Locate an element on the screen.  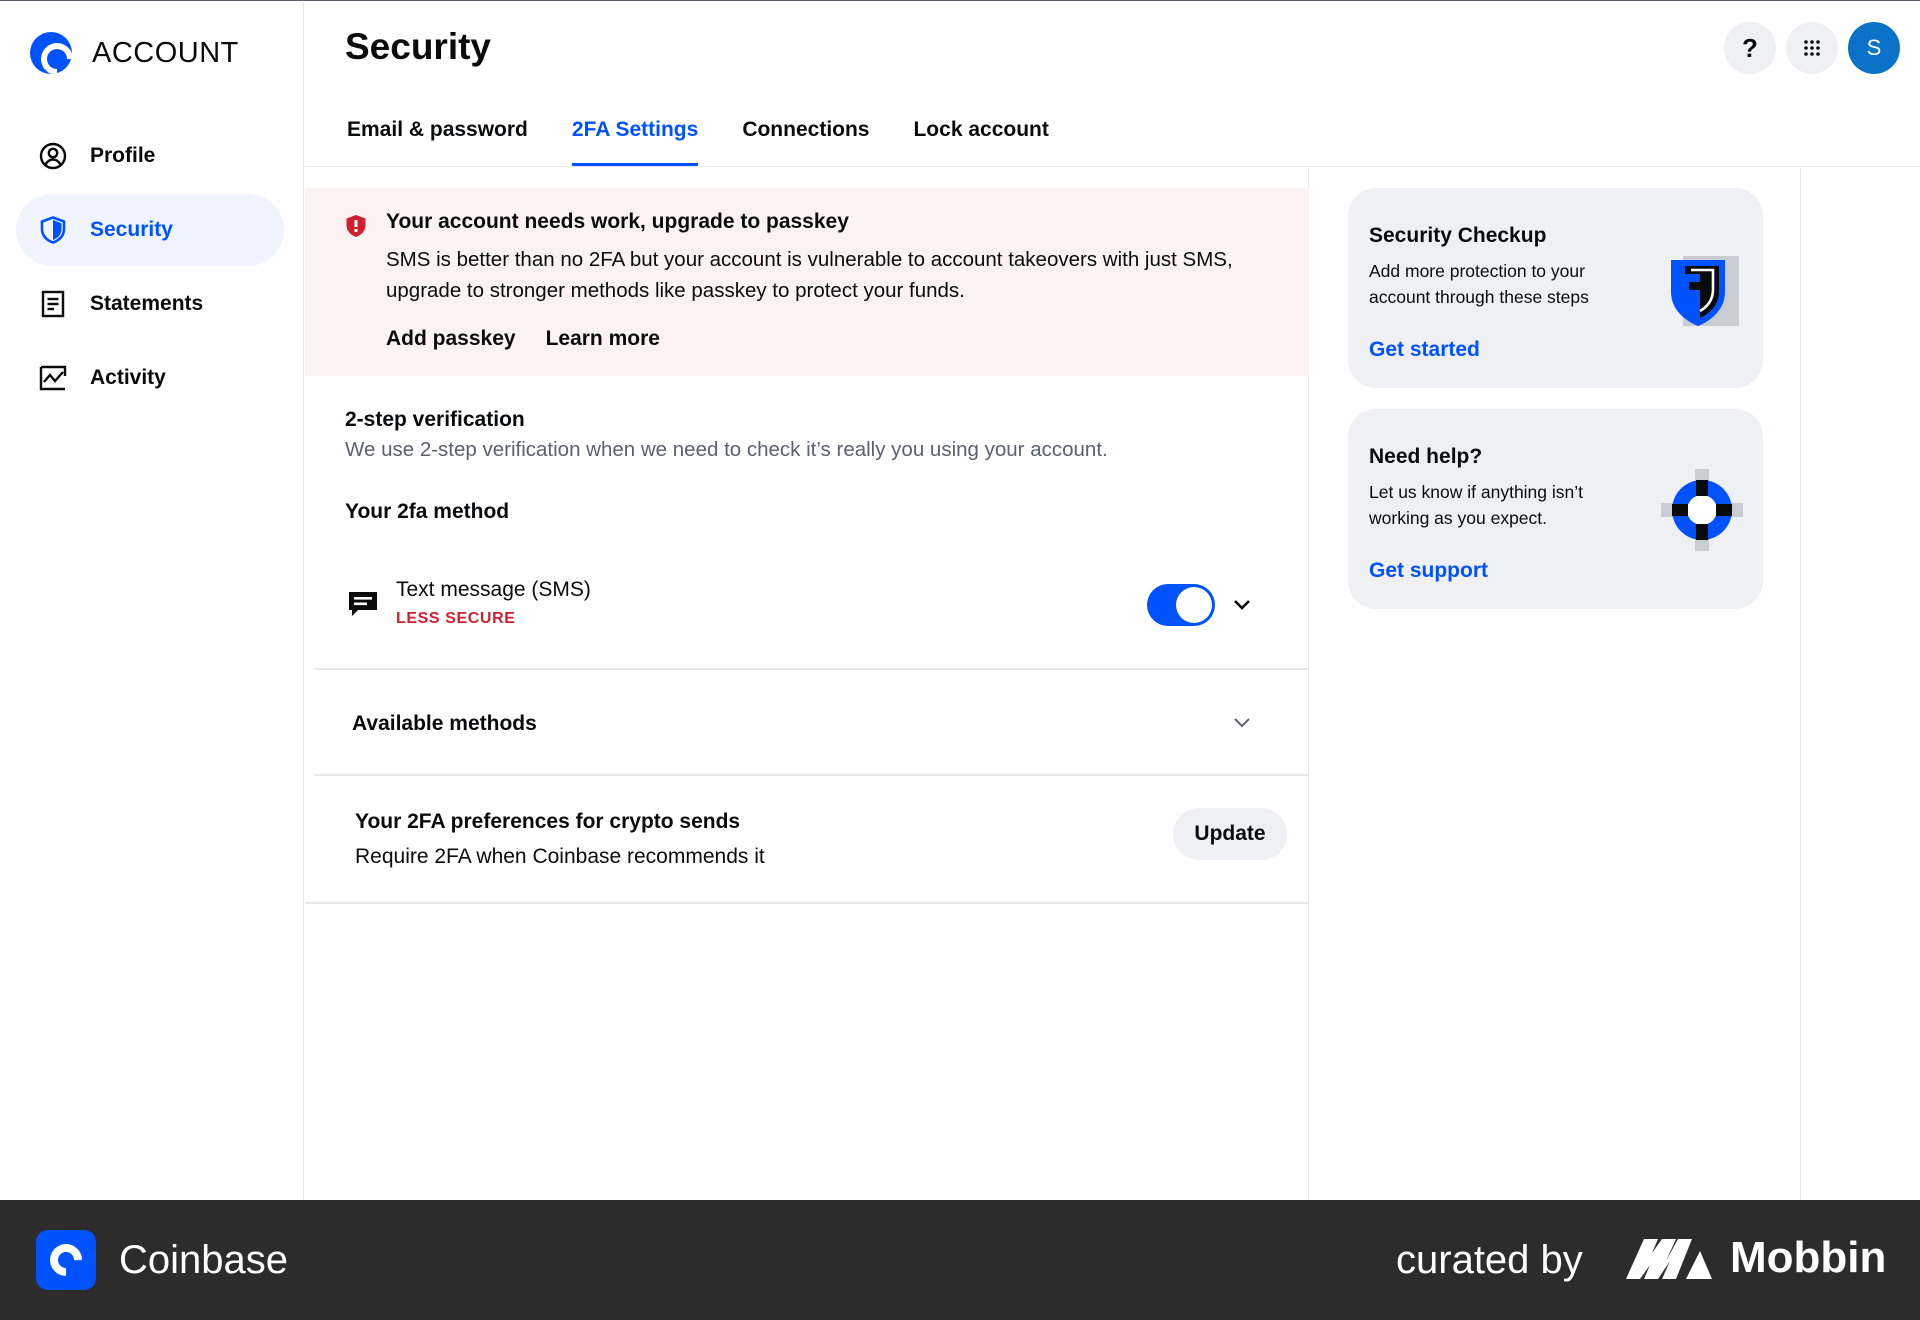
shield-alert-icon is located at coordinates (356, 228).